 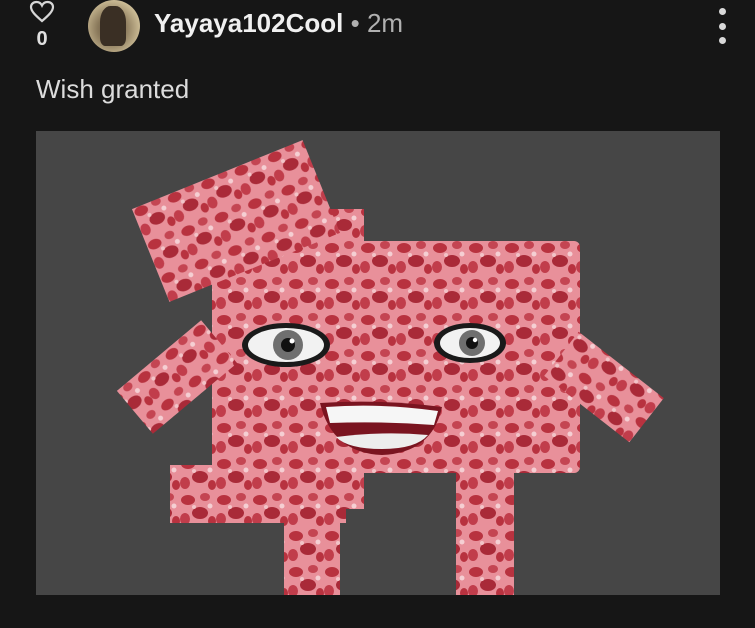 I want to click on heart-icon, so click(x=42, y=12).